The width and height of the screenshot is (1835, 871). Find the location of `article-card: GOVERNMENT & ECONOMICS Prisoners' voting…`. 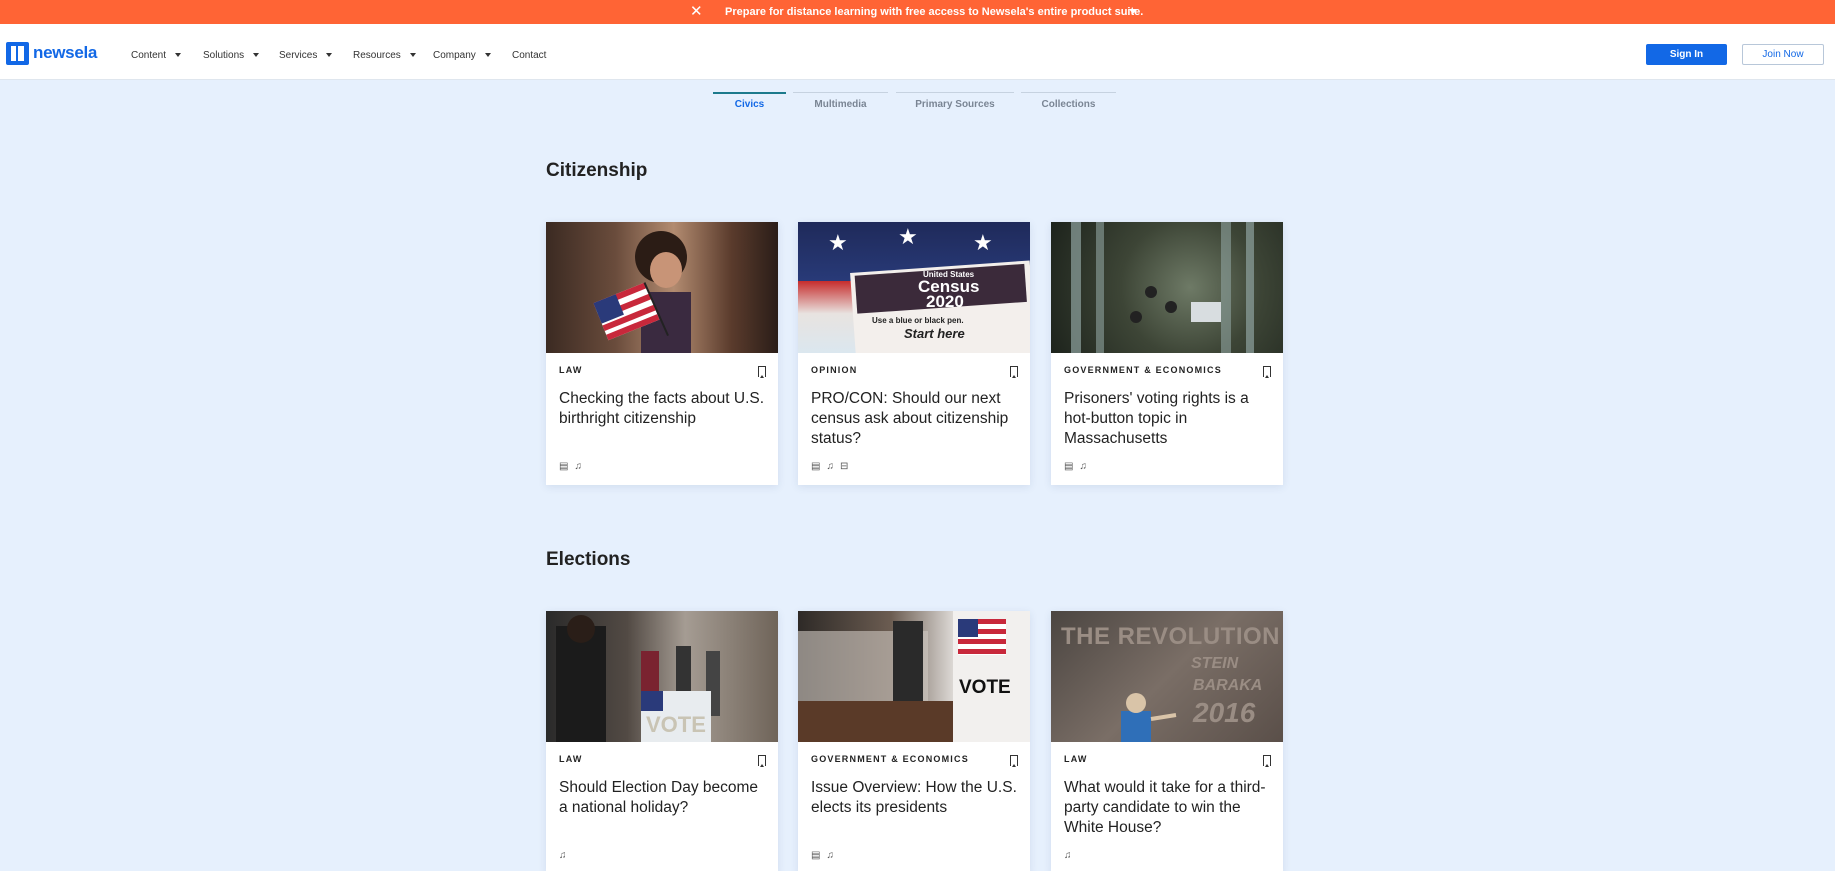

article-card: GOVERNMENT & ECONOMICS Prisoners' voting… is located at coordinates (1167, 353).